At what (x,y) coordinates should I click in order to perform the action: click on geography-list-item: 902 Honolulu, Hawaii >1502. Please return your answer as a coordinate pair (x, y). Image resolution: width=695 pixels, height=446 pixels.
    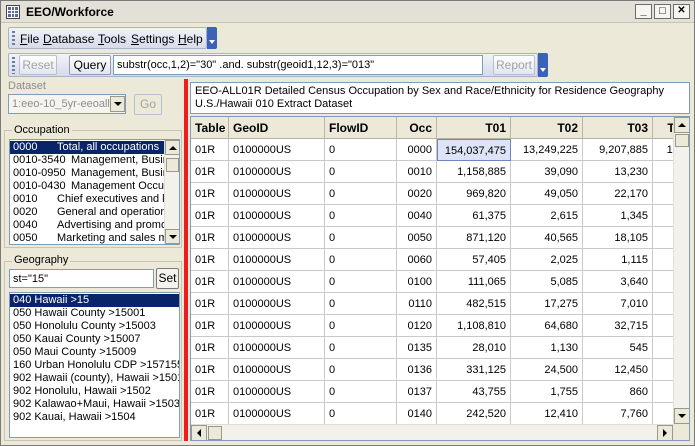
    Looking at the image, I should click on (94, 391).